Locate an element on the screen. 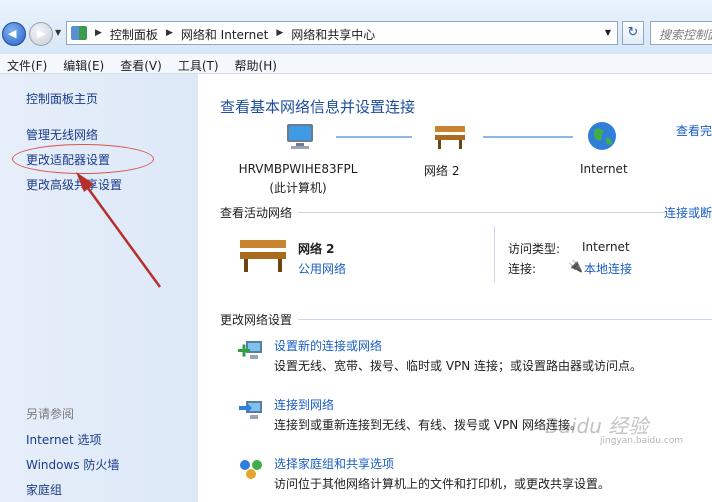 This screenshot has height=502, width=712. computer-node is located at coordinates (301, 138).